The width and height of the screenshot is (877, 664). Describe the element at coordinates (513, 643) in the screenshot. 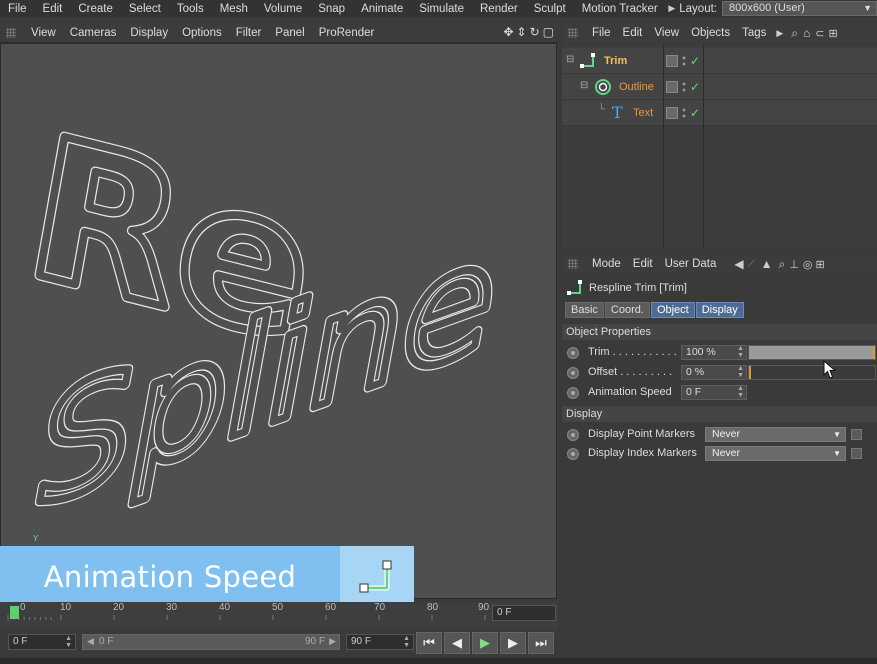

I see `next-frame-button: ▶` at that location.